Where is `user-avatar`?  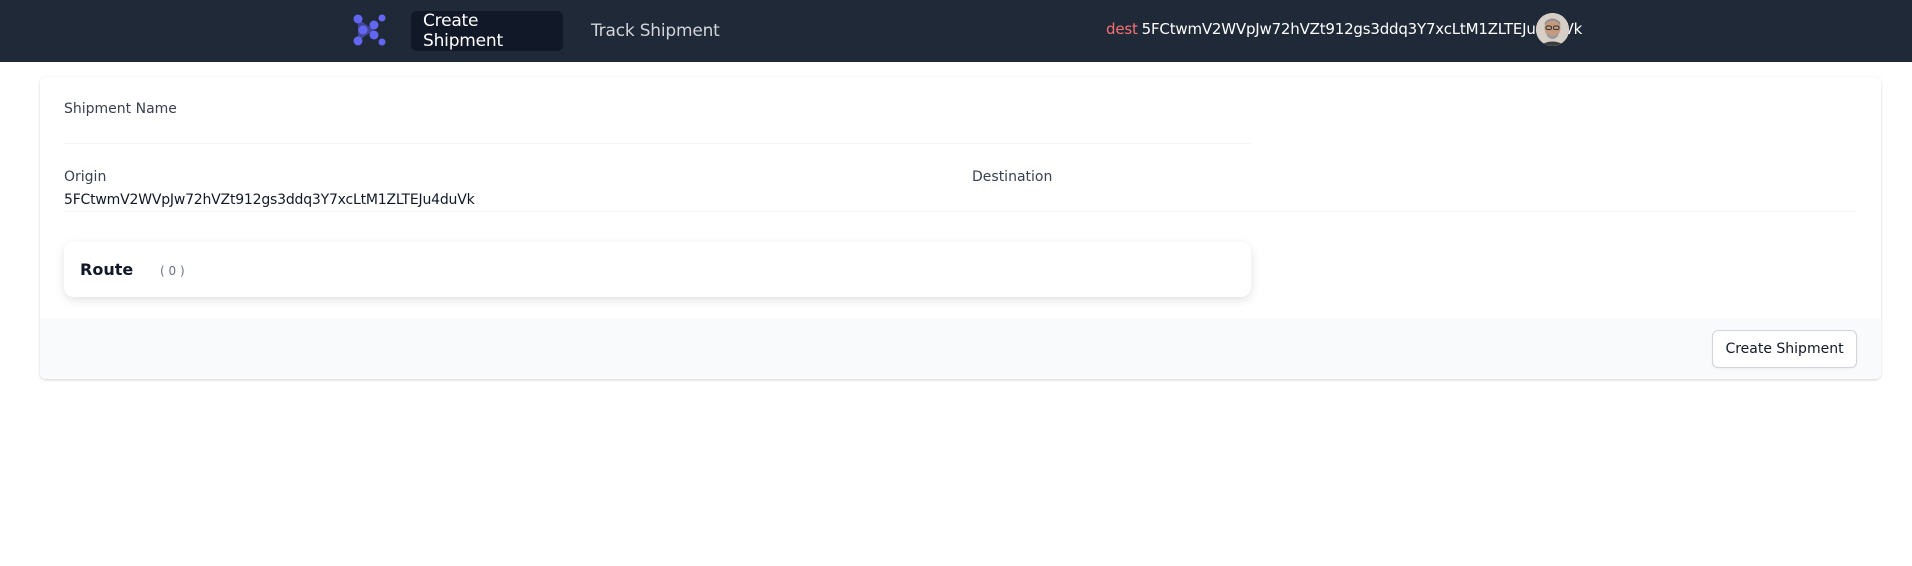
user-avatar is located at coordinates (1552, 29).